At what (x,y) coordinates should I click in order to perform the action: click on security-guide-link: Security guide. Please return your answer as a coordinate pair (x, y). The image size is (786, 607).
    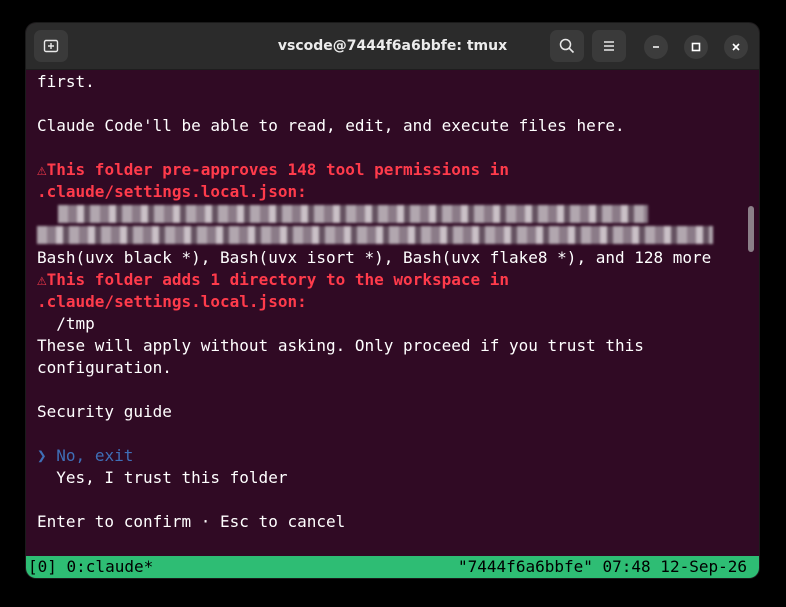
    Looking at the image, I should click on (104, 412).